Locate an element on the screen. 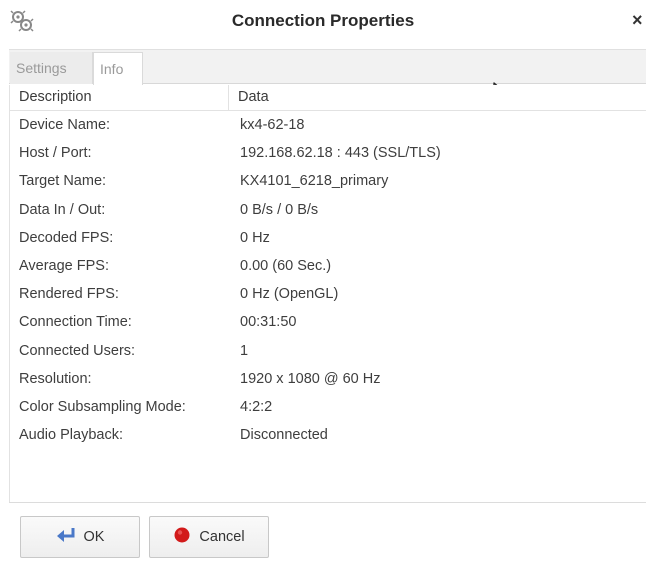  row-data: 1 is located at coordinates (244, 350).